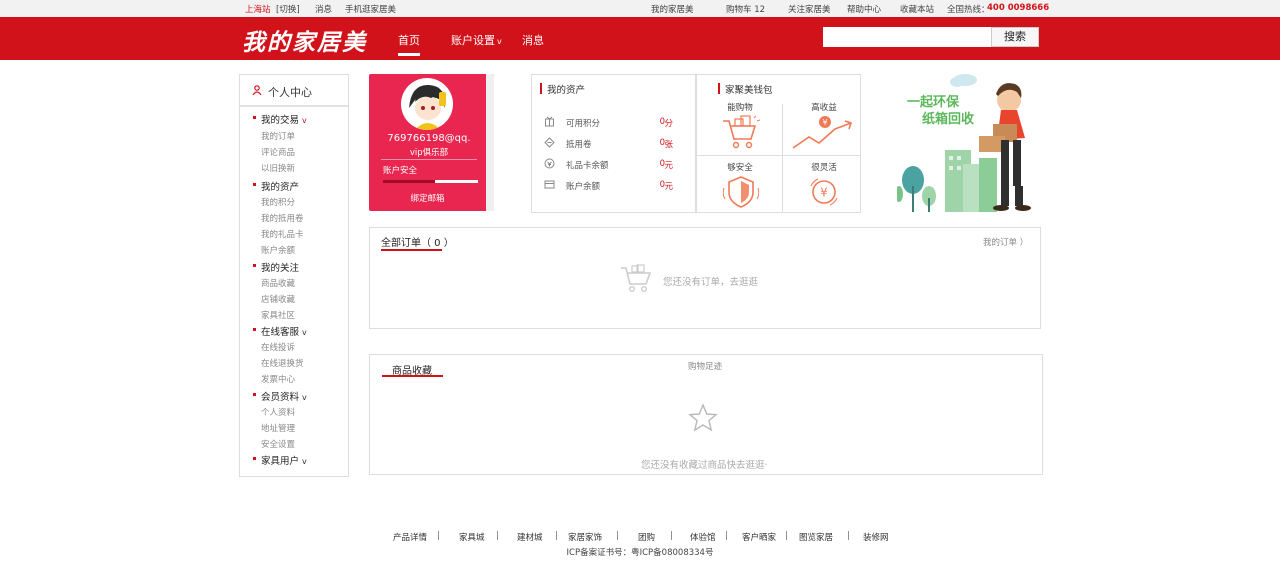 The image size is (1280, 567). Describe the element at coordinates (417, 241) in the screenshot. I see `all-orders-tab: 全部订单（ 0 ）` at that location.